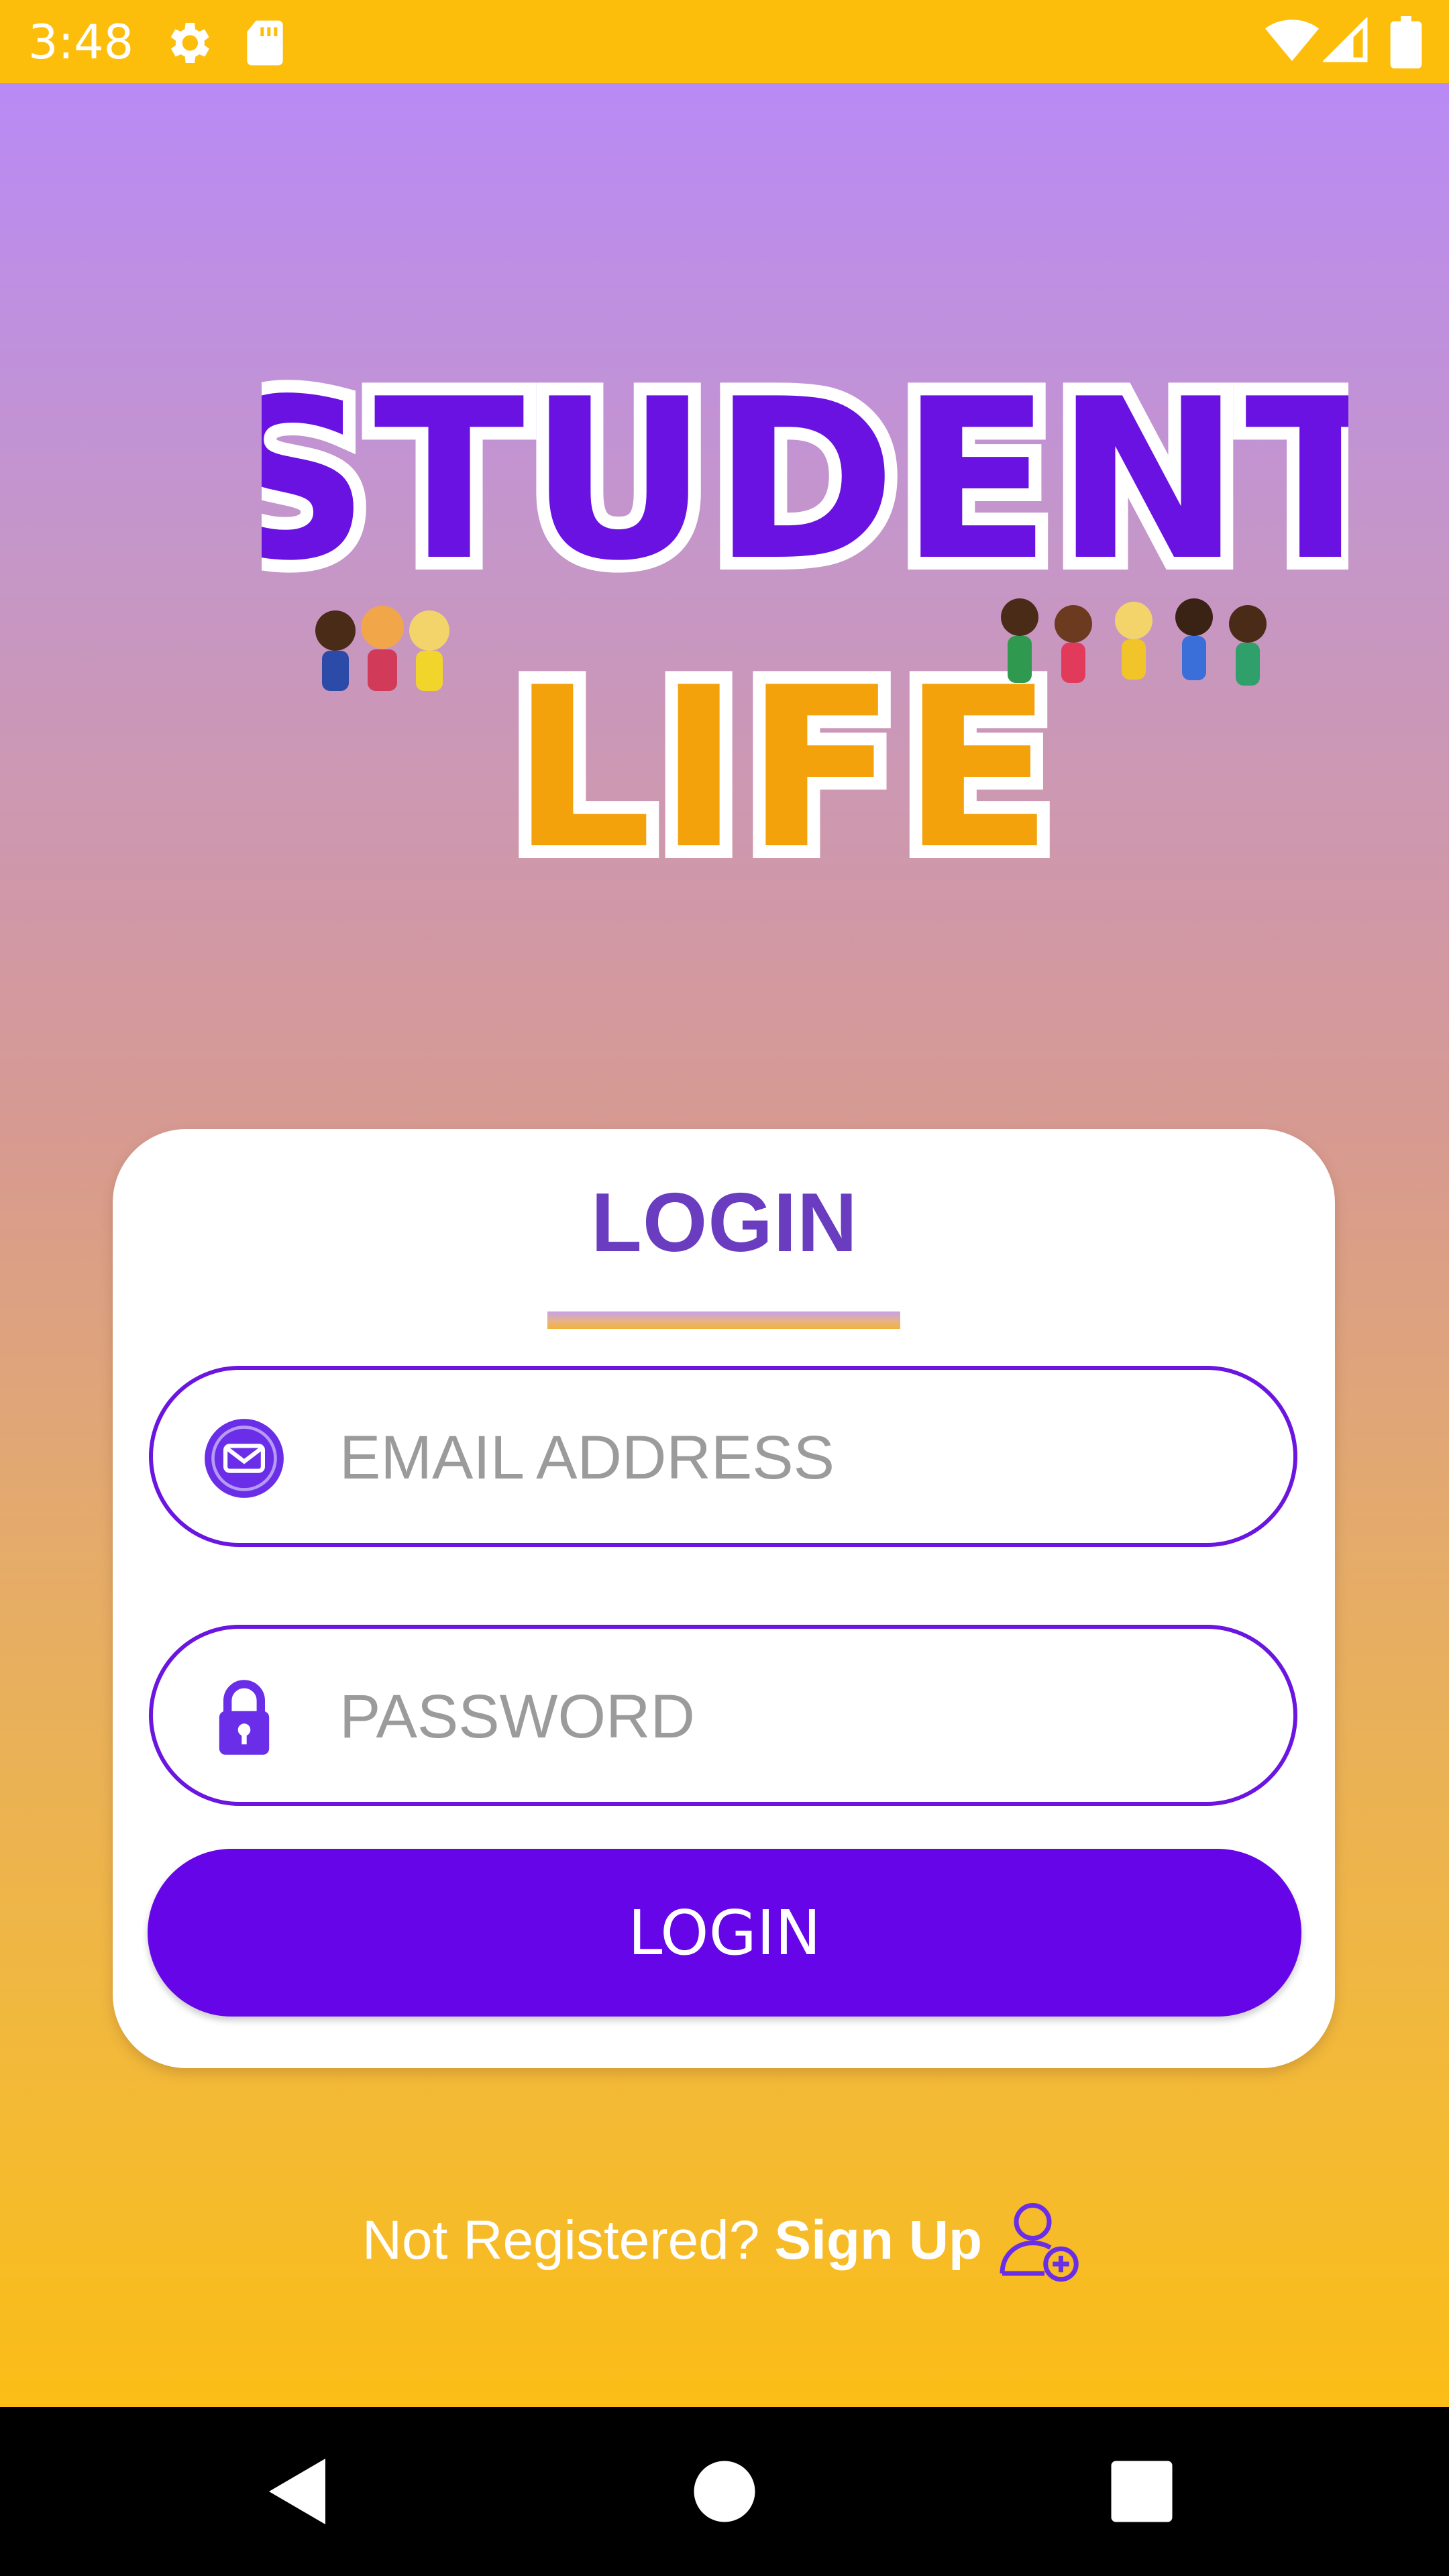 The image size is (1449, 2576). Describe the element at coordinates (878, 2240) in the screenshot. I see `signup-link: Sign Up` at that location.